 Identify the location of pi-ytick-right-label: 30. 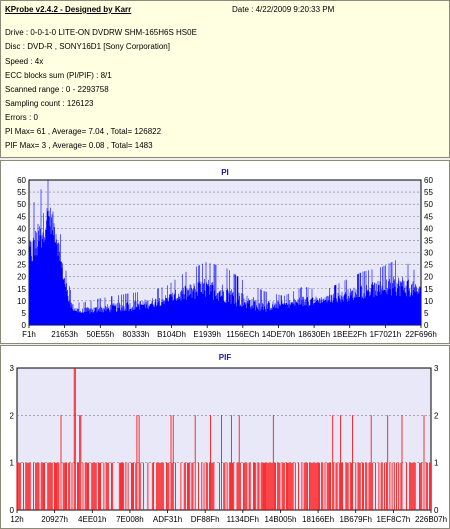
(428, 253).